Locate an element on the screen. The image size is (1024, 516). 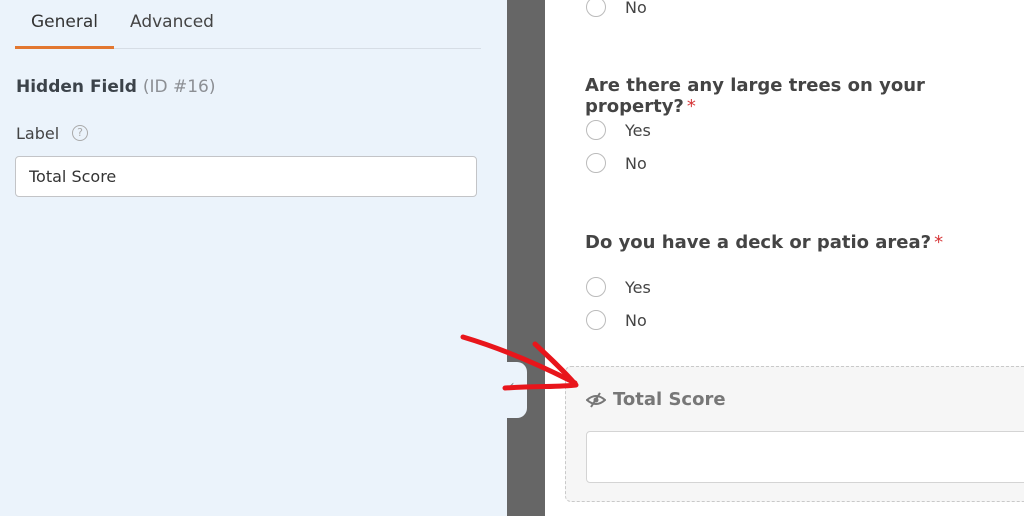
field-id: (ID #16) is located at coordinates (179, 87).